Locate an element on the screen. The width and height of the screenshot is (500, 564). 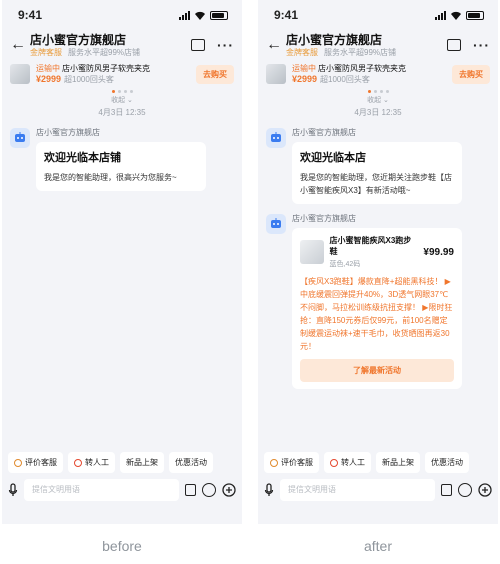
learn-promotion-button: 了解最新活动 is located at coordinates (377, 370).